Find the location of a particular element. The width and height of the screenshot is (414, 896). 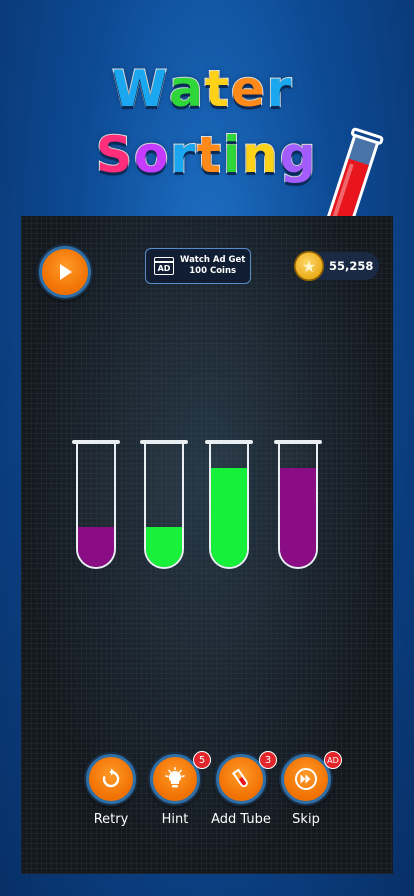

retry-icon is located at coordinates (111, 778).